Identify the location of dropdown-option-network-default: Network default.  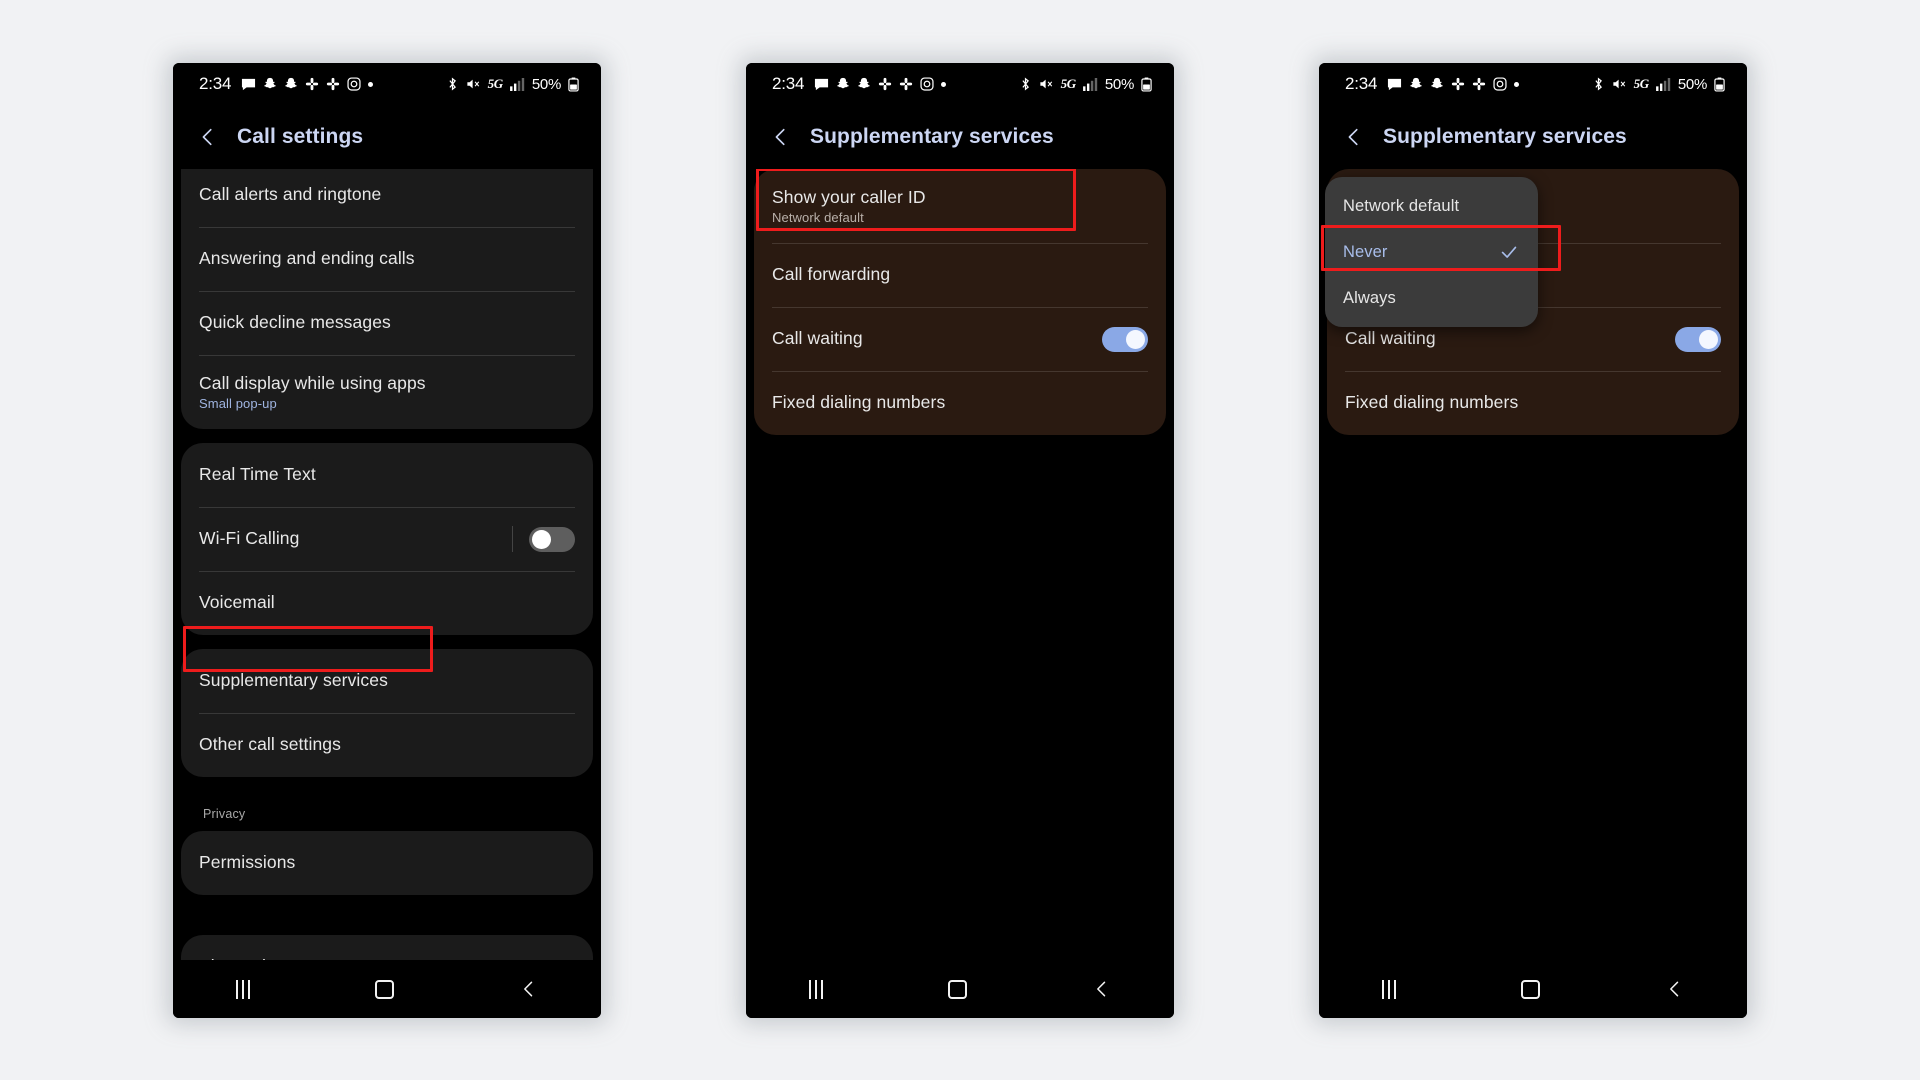
(1431, 206).